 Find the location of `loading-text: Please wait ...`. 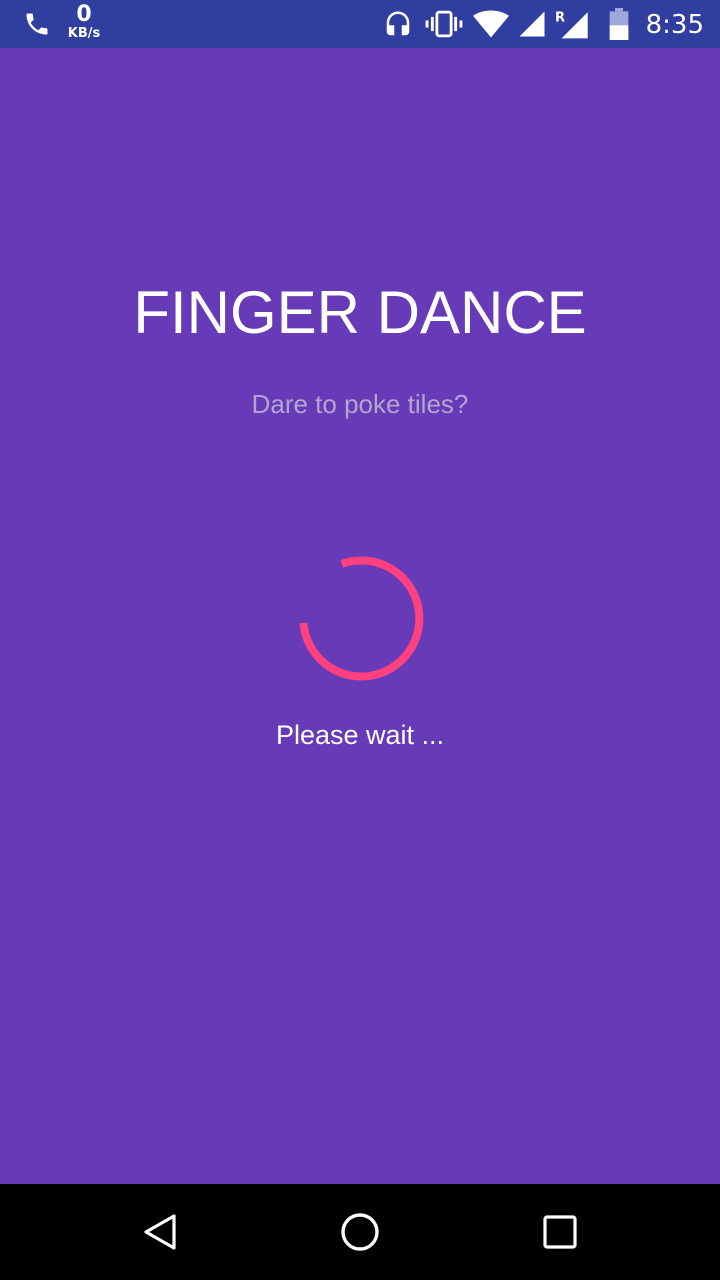

loading-text: Please wait ... is located at coordinates (360, 735).